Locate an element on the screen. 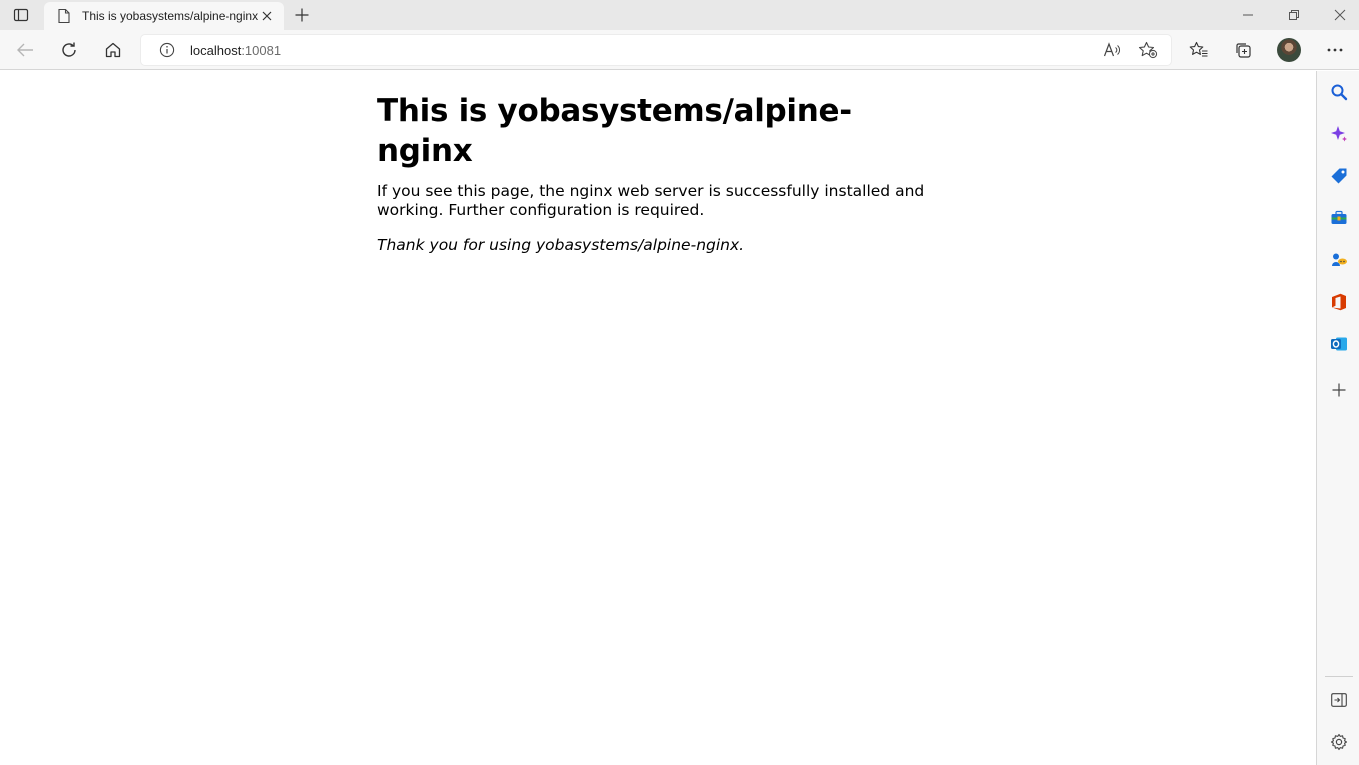 The height and width of the screenshot is (765, 1359). collections-button is located at coordinates (1243, 50).